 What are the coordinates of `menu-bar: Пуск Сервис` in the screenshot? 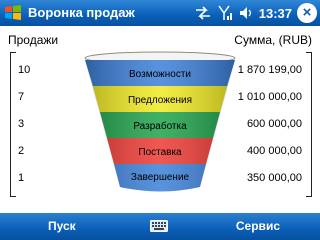 It's located at (160, 226).